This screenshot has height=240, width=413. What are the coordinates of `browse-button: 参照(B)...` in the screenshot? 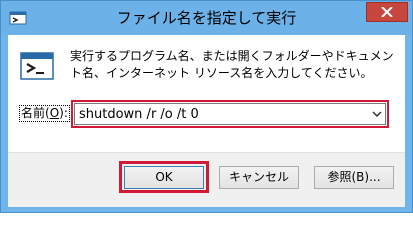 It's located at (354, 177).